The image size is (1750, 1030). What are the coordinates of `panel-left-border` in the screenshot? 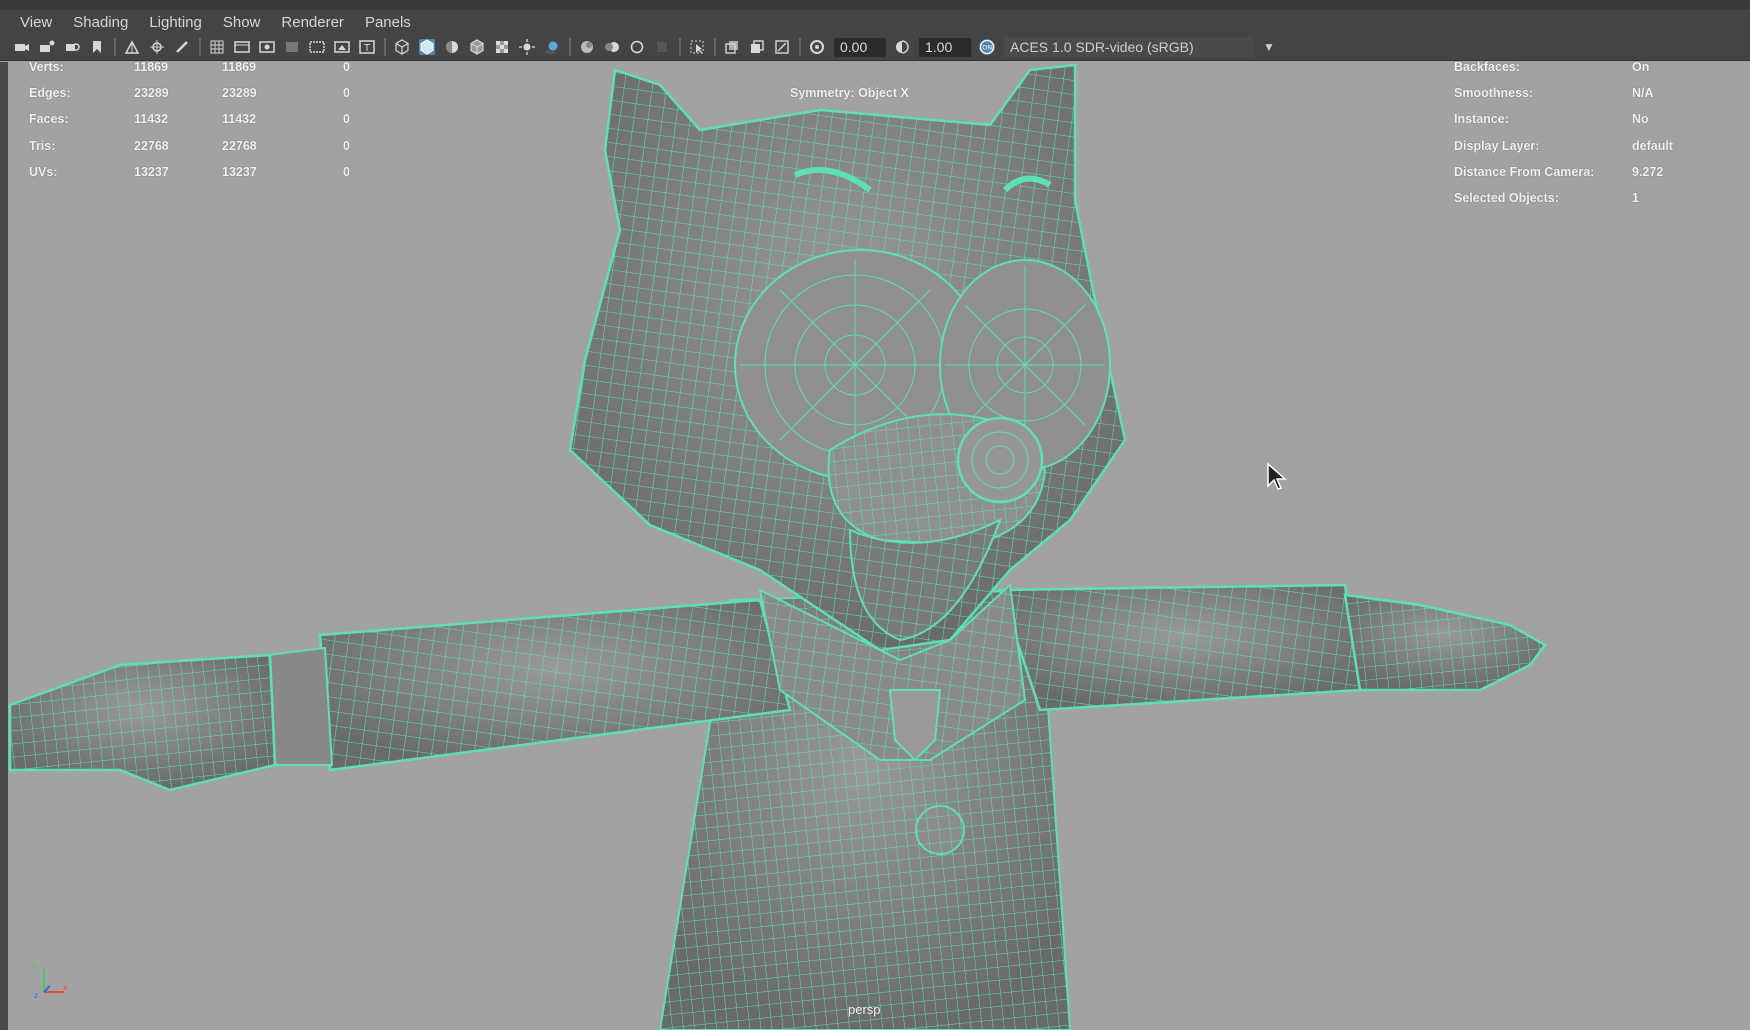 It's located at (4, 546).